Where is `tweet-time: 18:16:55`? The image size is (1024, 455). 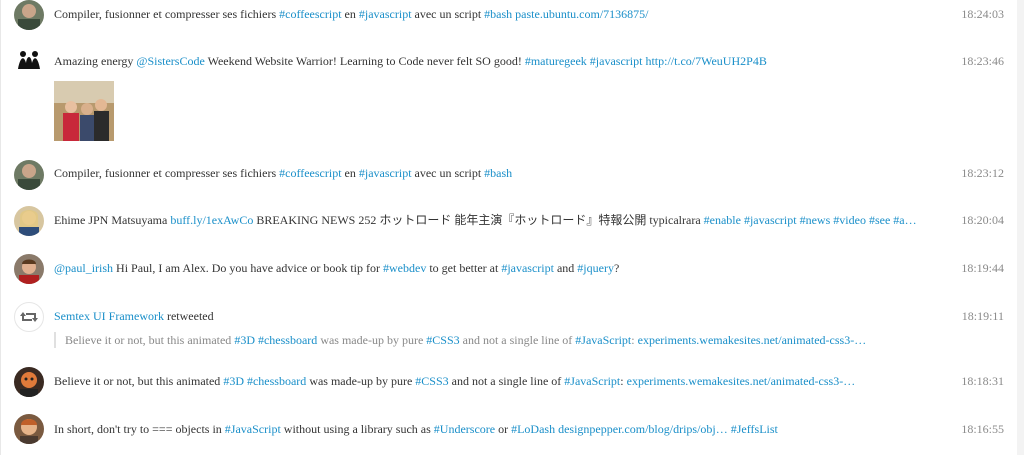 tweet-time: 18:16:55 is located at coordinates (982, 429).